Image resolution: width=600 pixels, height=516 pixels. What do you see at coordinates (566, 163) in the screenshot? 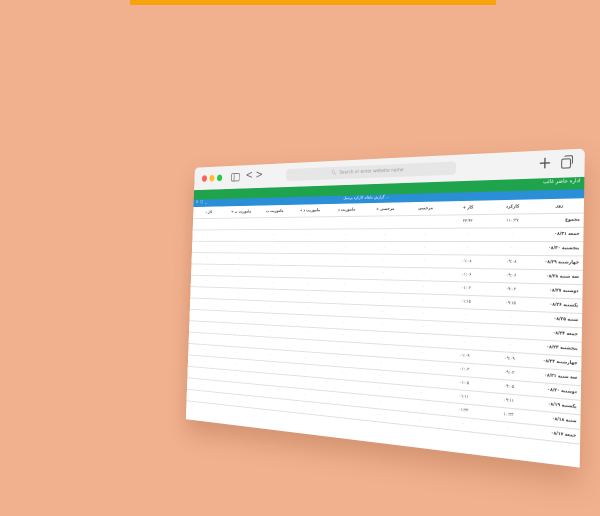
I see `tabs-overview-icon` at bounding box center [566, 163].